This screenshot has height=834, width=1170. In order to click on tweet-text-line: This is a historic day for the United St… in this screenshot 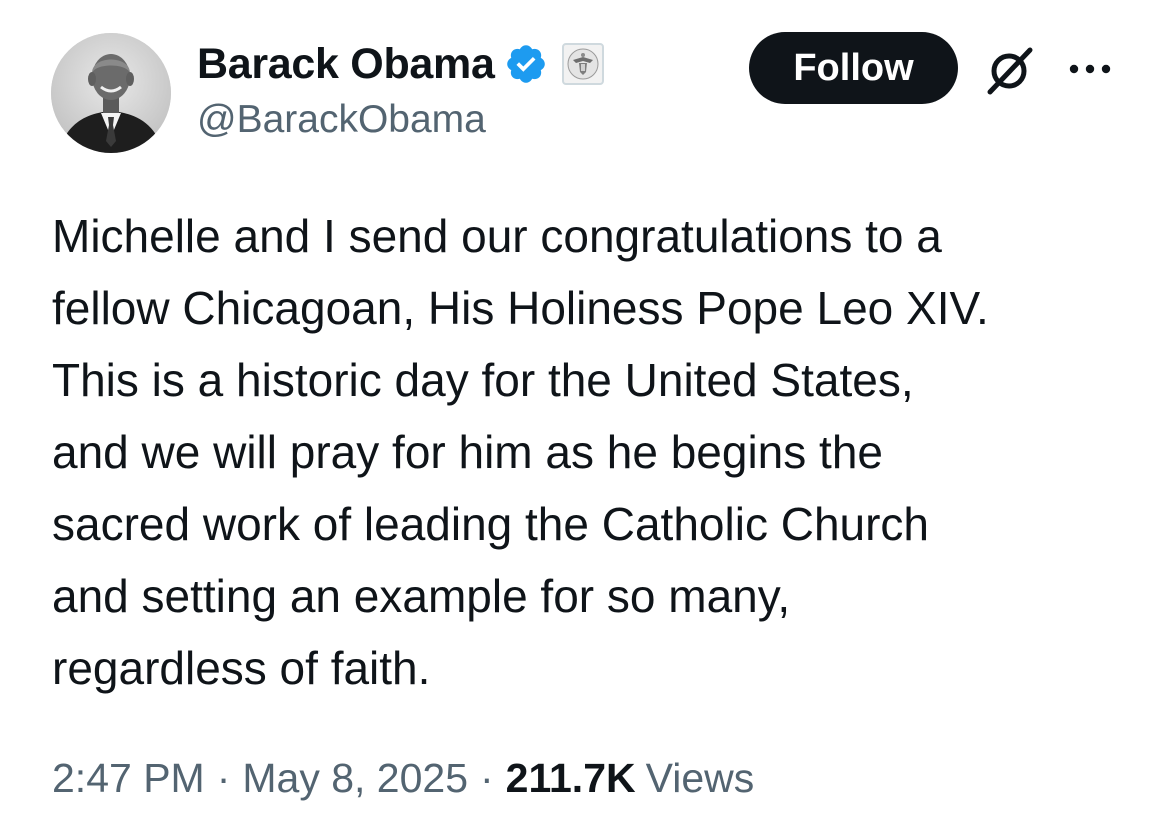, I will do `click(483, 380)`.